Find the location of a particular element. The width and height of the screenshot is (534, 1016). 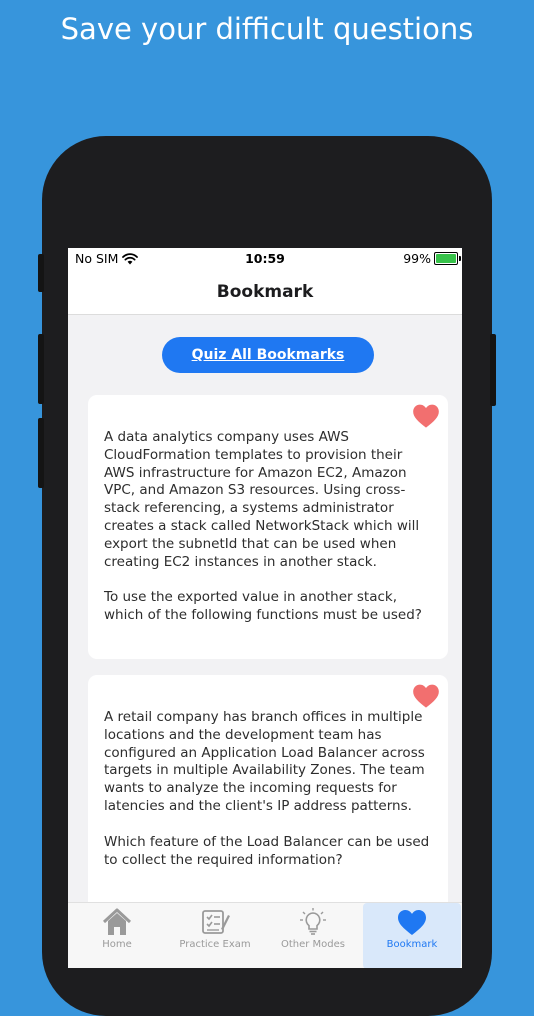

quiz-all-bookmarks-button: Quiz All Bookmarks is located at coordinates (268, 355).